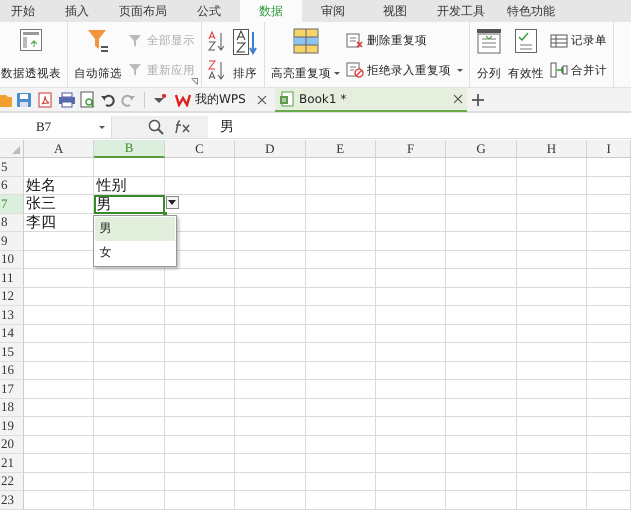 The width and height of the screenshot is (631, 511). What do you see at coordinates (77, 11) in the screenshot?
I see `menu-tab: 插入` at bounding box center [77, 11].